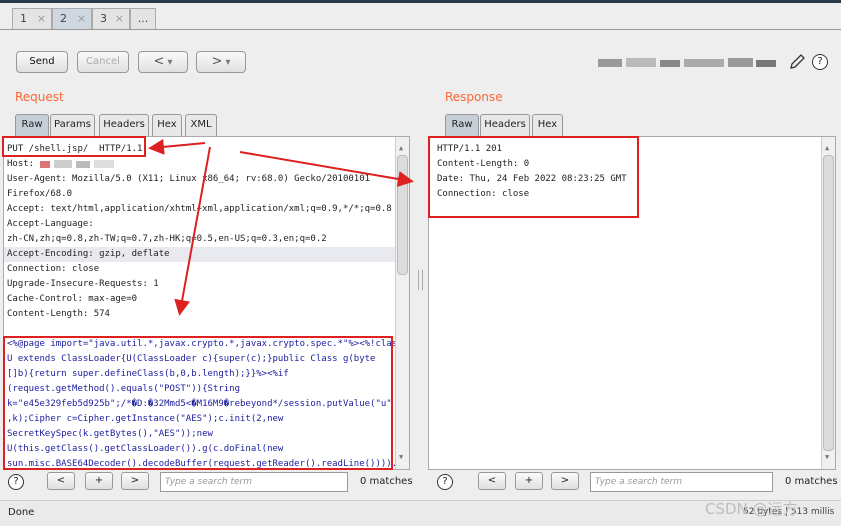 The image size is (841, 526). Describe the element at coordinates (21, 512) in the screenshot. I see `status-text: Done` at that location.